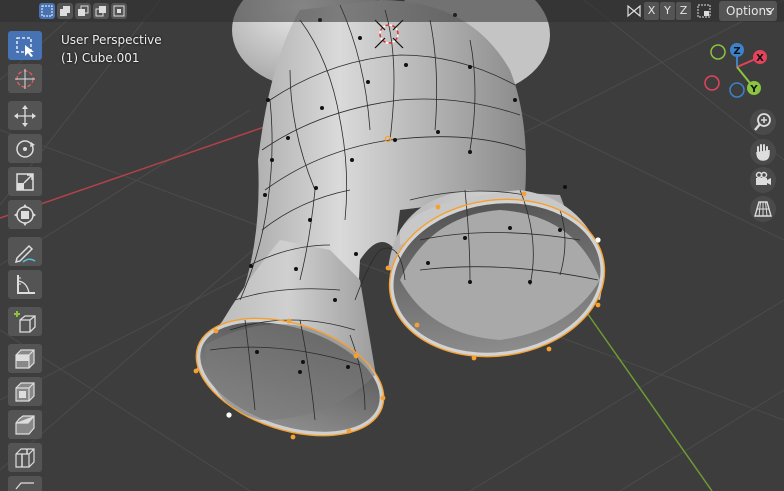 Image resolution: width=784 pixels, height=491 pixels. I want to click on bevel-tool, so click(25, 424).